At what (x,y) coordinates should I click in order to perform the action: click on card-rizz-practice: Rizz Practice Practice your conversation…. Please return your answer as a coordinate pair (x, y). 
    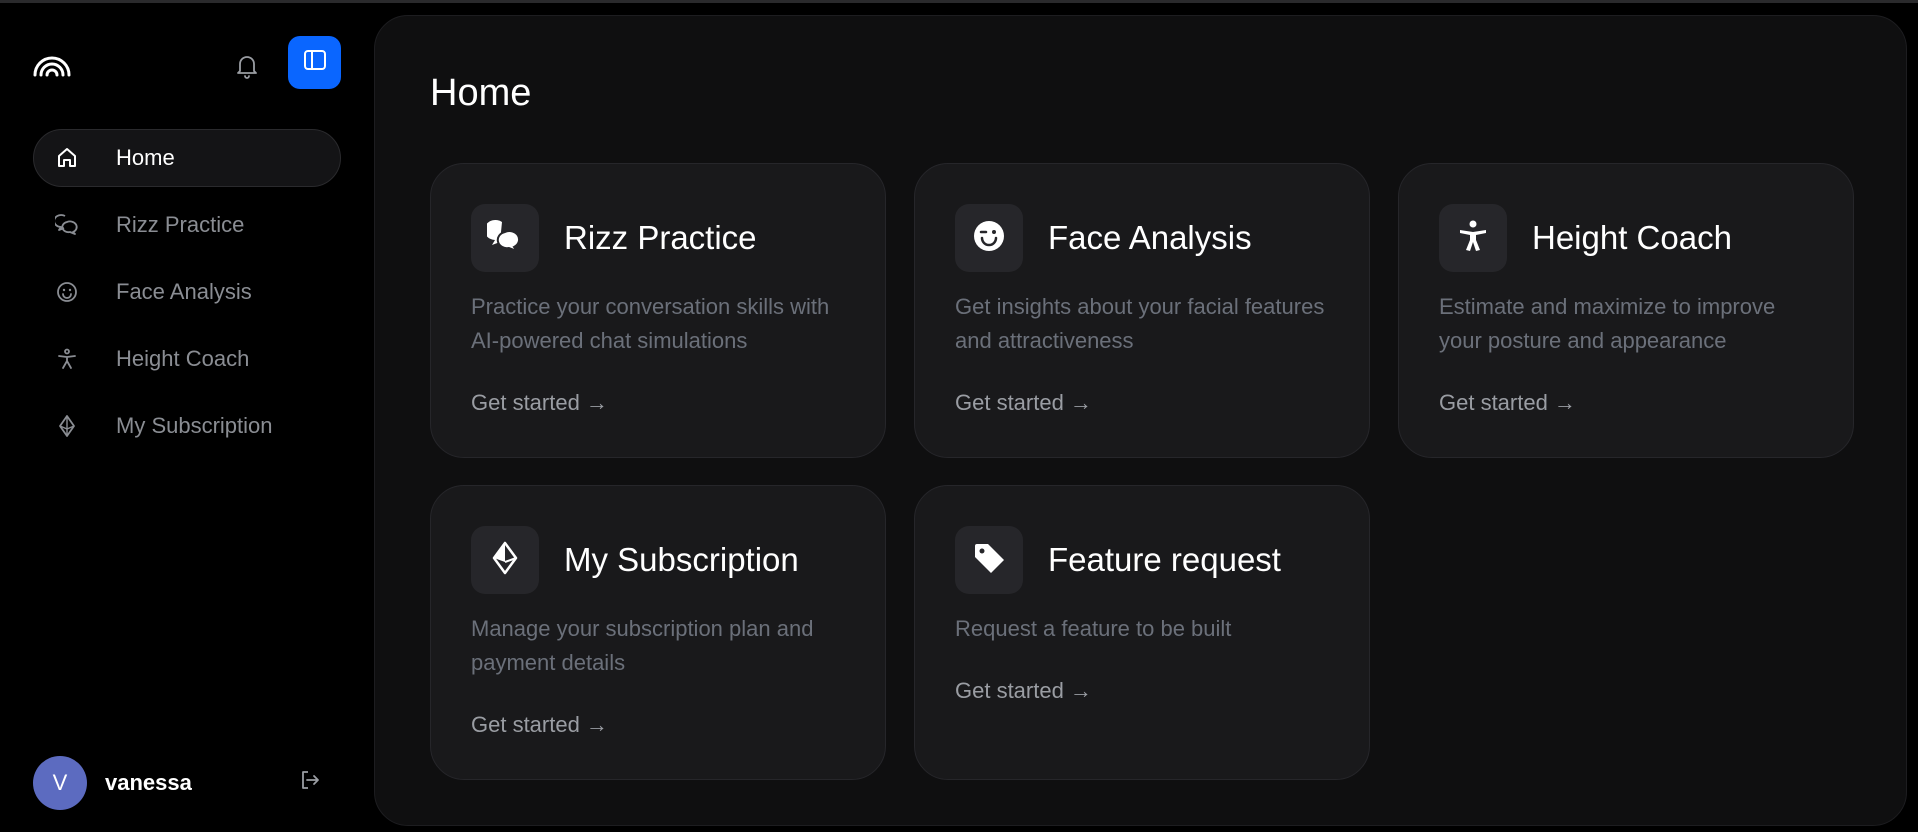
    Looking at the image, I should click on (658, 310).